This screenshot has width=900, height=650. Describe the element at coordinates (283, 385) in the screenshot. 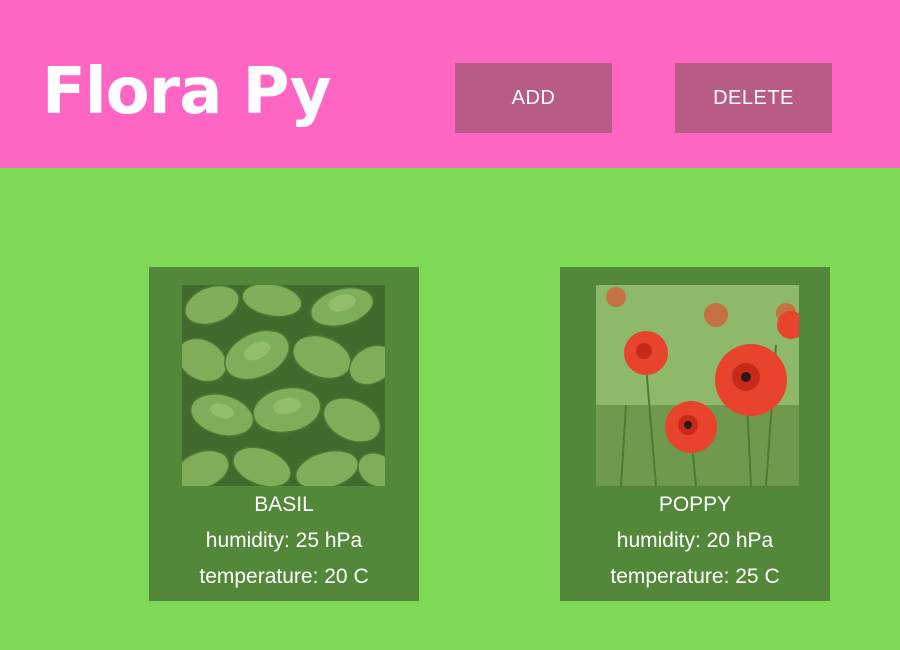

I see `basil-photo` at that location.